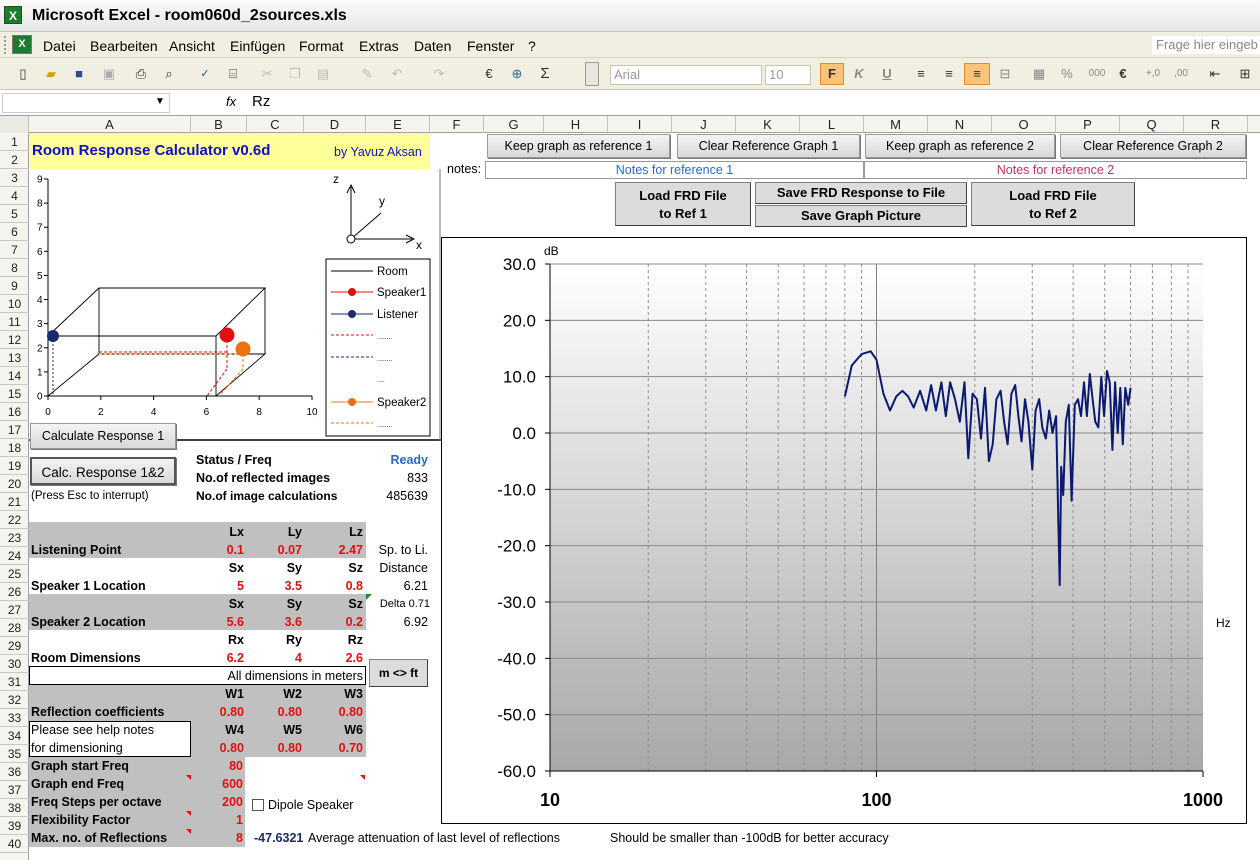  What do you see at coordinates (887, 74) in the screenshot?
I see `underline-button: U` at bounding box center [887, 74].